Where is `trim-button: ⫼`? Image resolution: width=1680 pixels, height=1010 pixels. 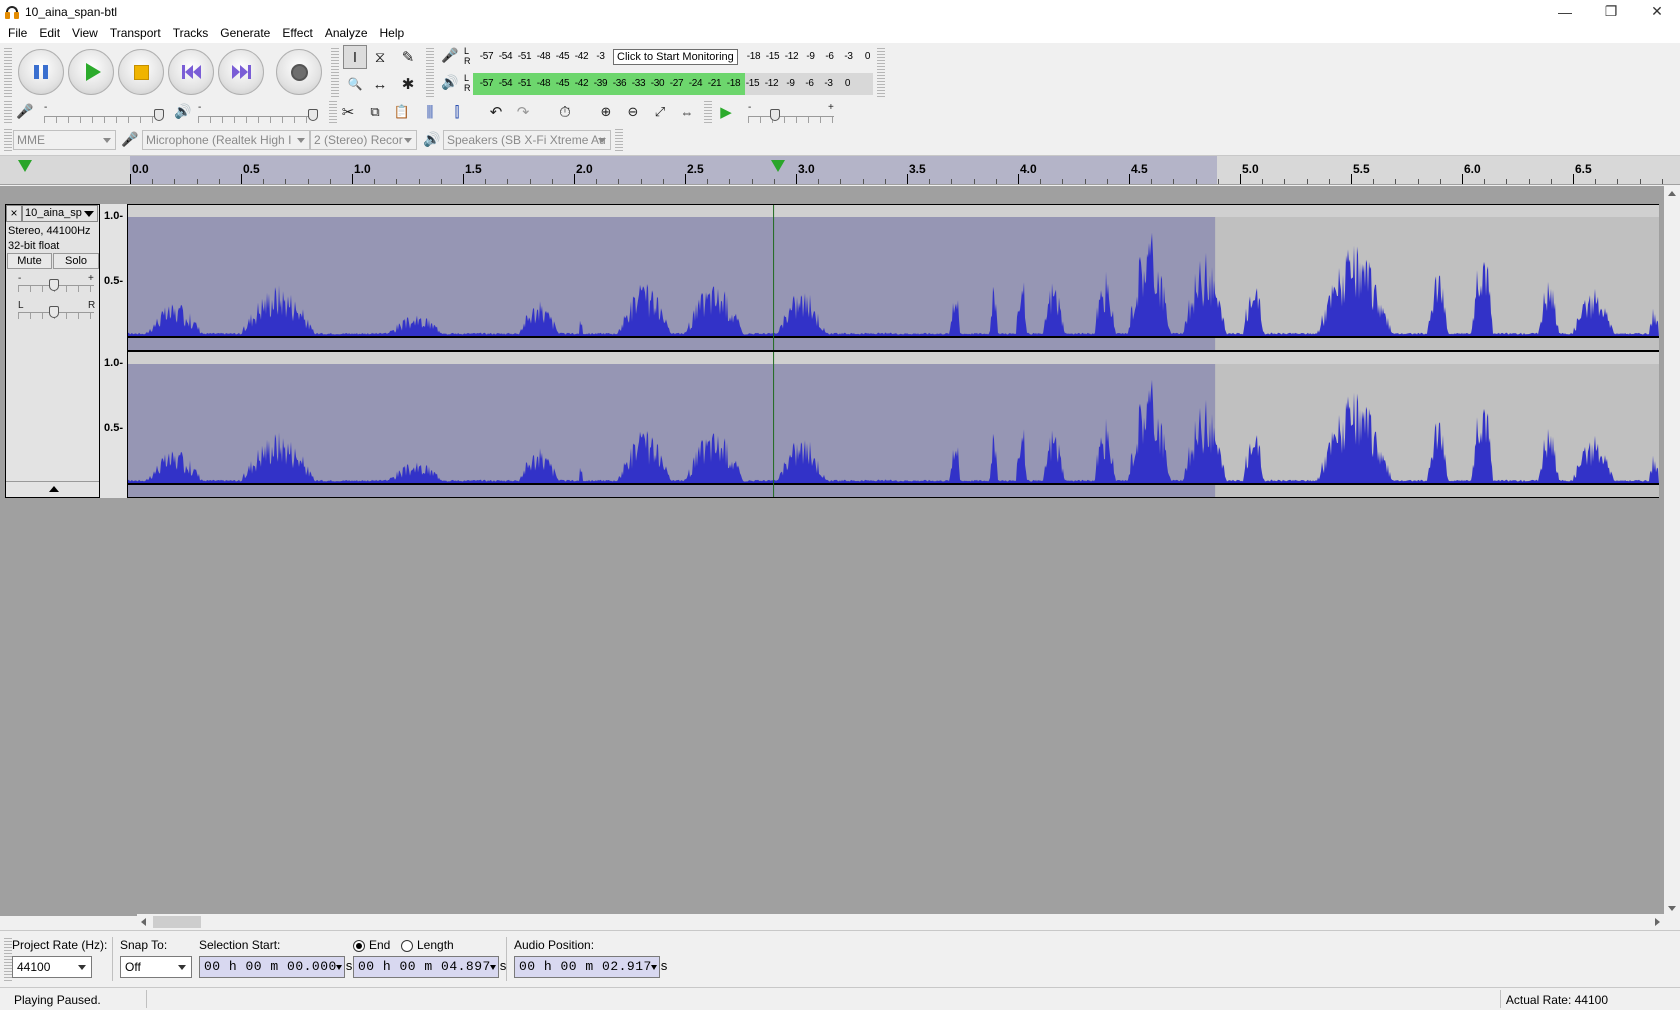 trim-button: ⫼ is located at coordinates (430, 112).